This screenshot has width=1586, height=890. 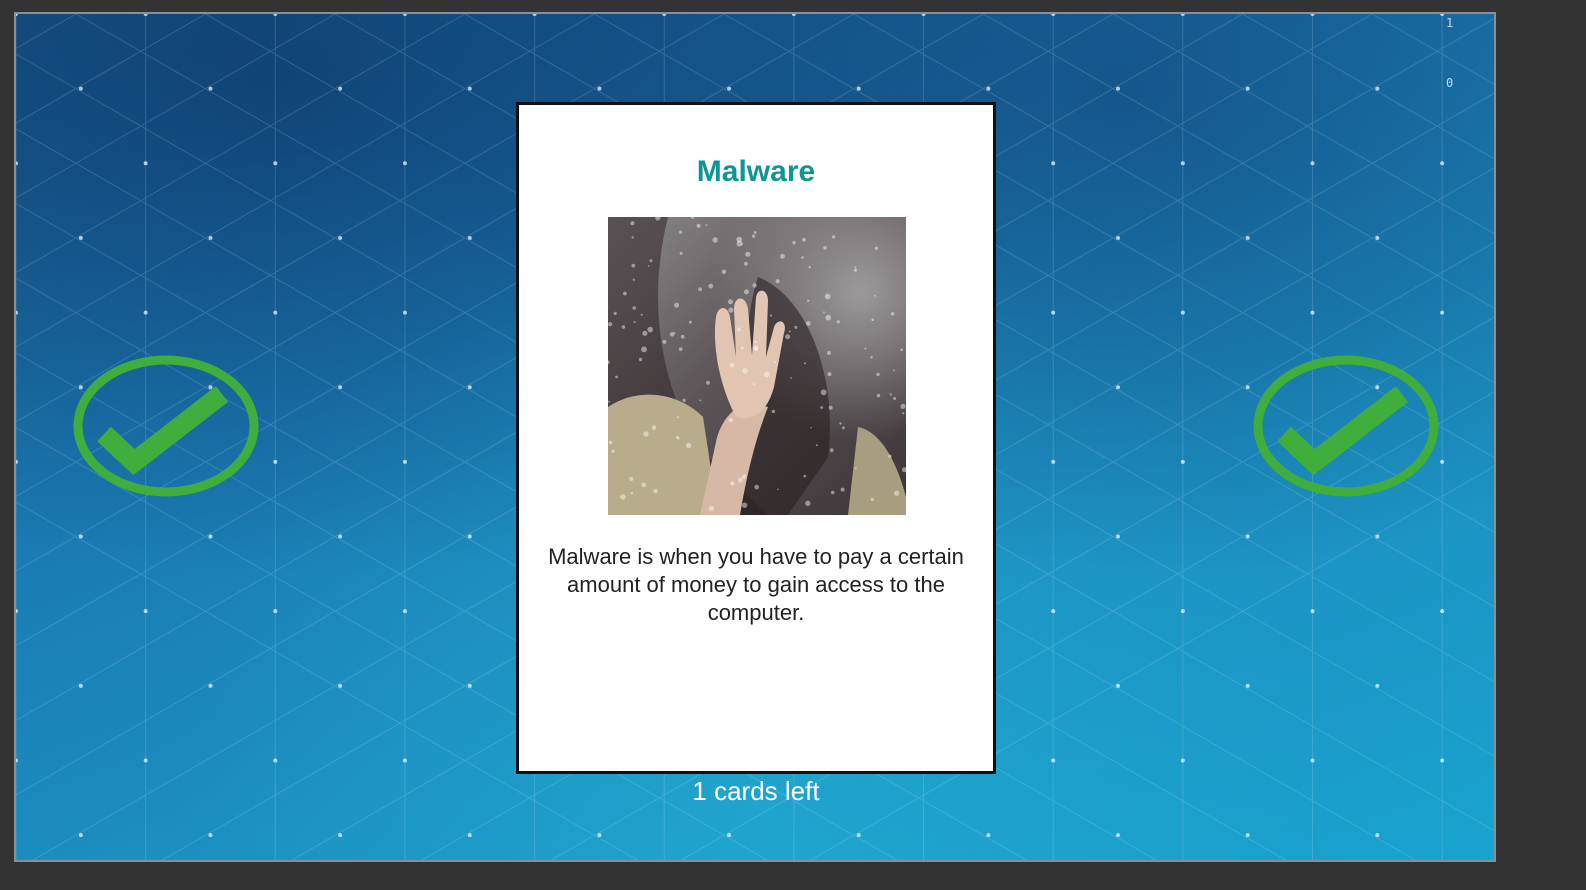 I want to click on left-choice-button, so click(x=166, y=426).